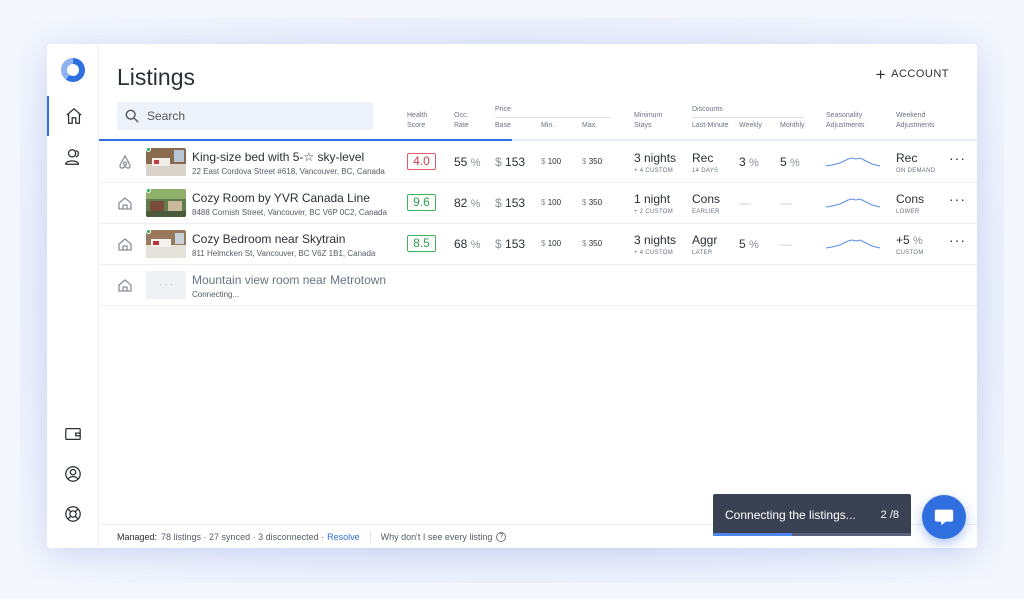 The width and height of the screenshot is (1024, 599). Describe the element at coordinates (790, 162) in the screenshot. I see `monthly-discount: 5 %` at that location.